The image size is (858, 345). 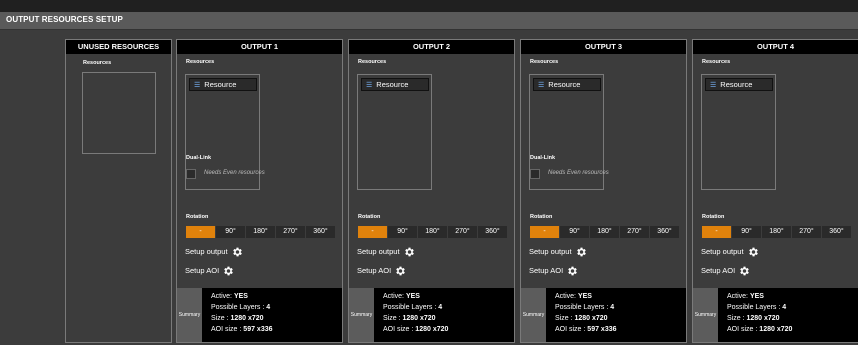 I want to click on title-bar: OUTPUT RESOURCES SETUP, so click(x=429, y=21).